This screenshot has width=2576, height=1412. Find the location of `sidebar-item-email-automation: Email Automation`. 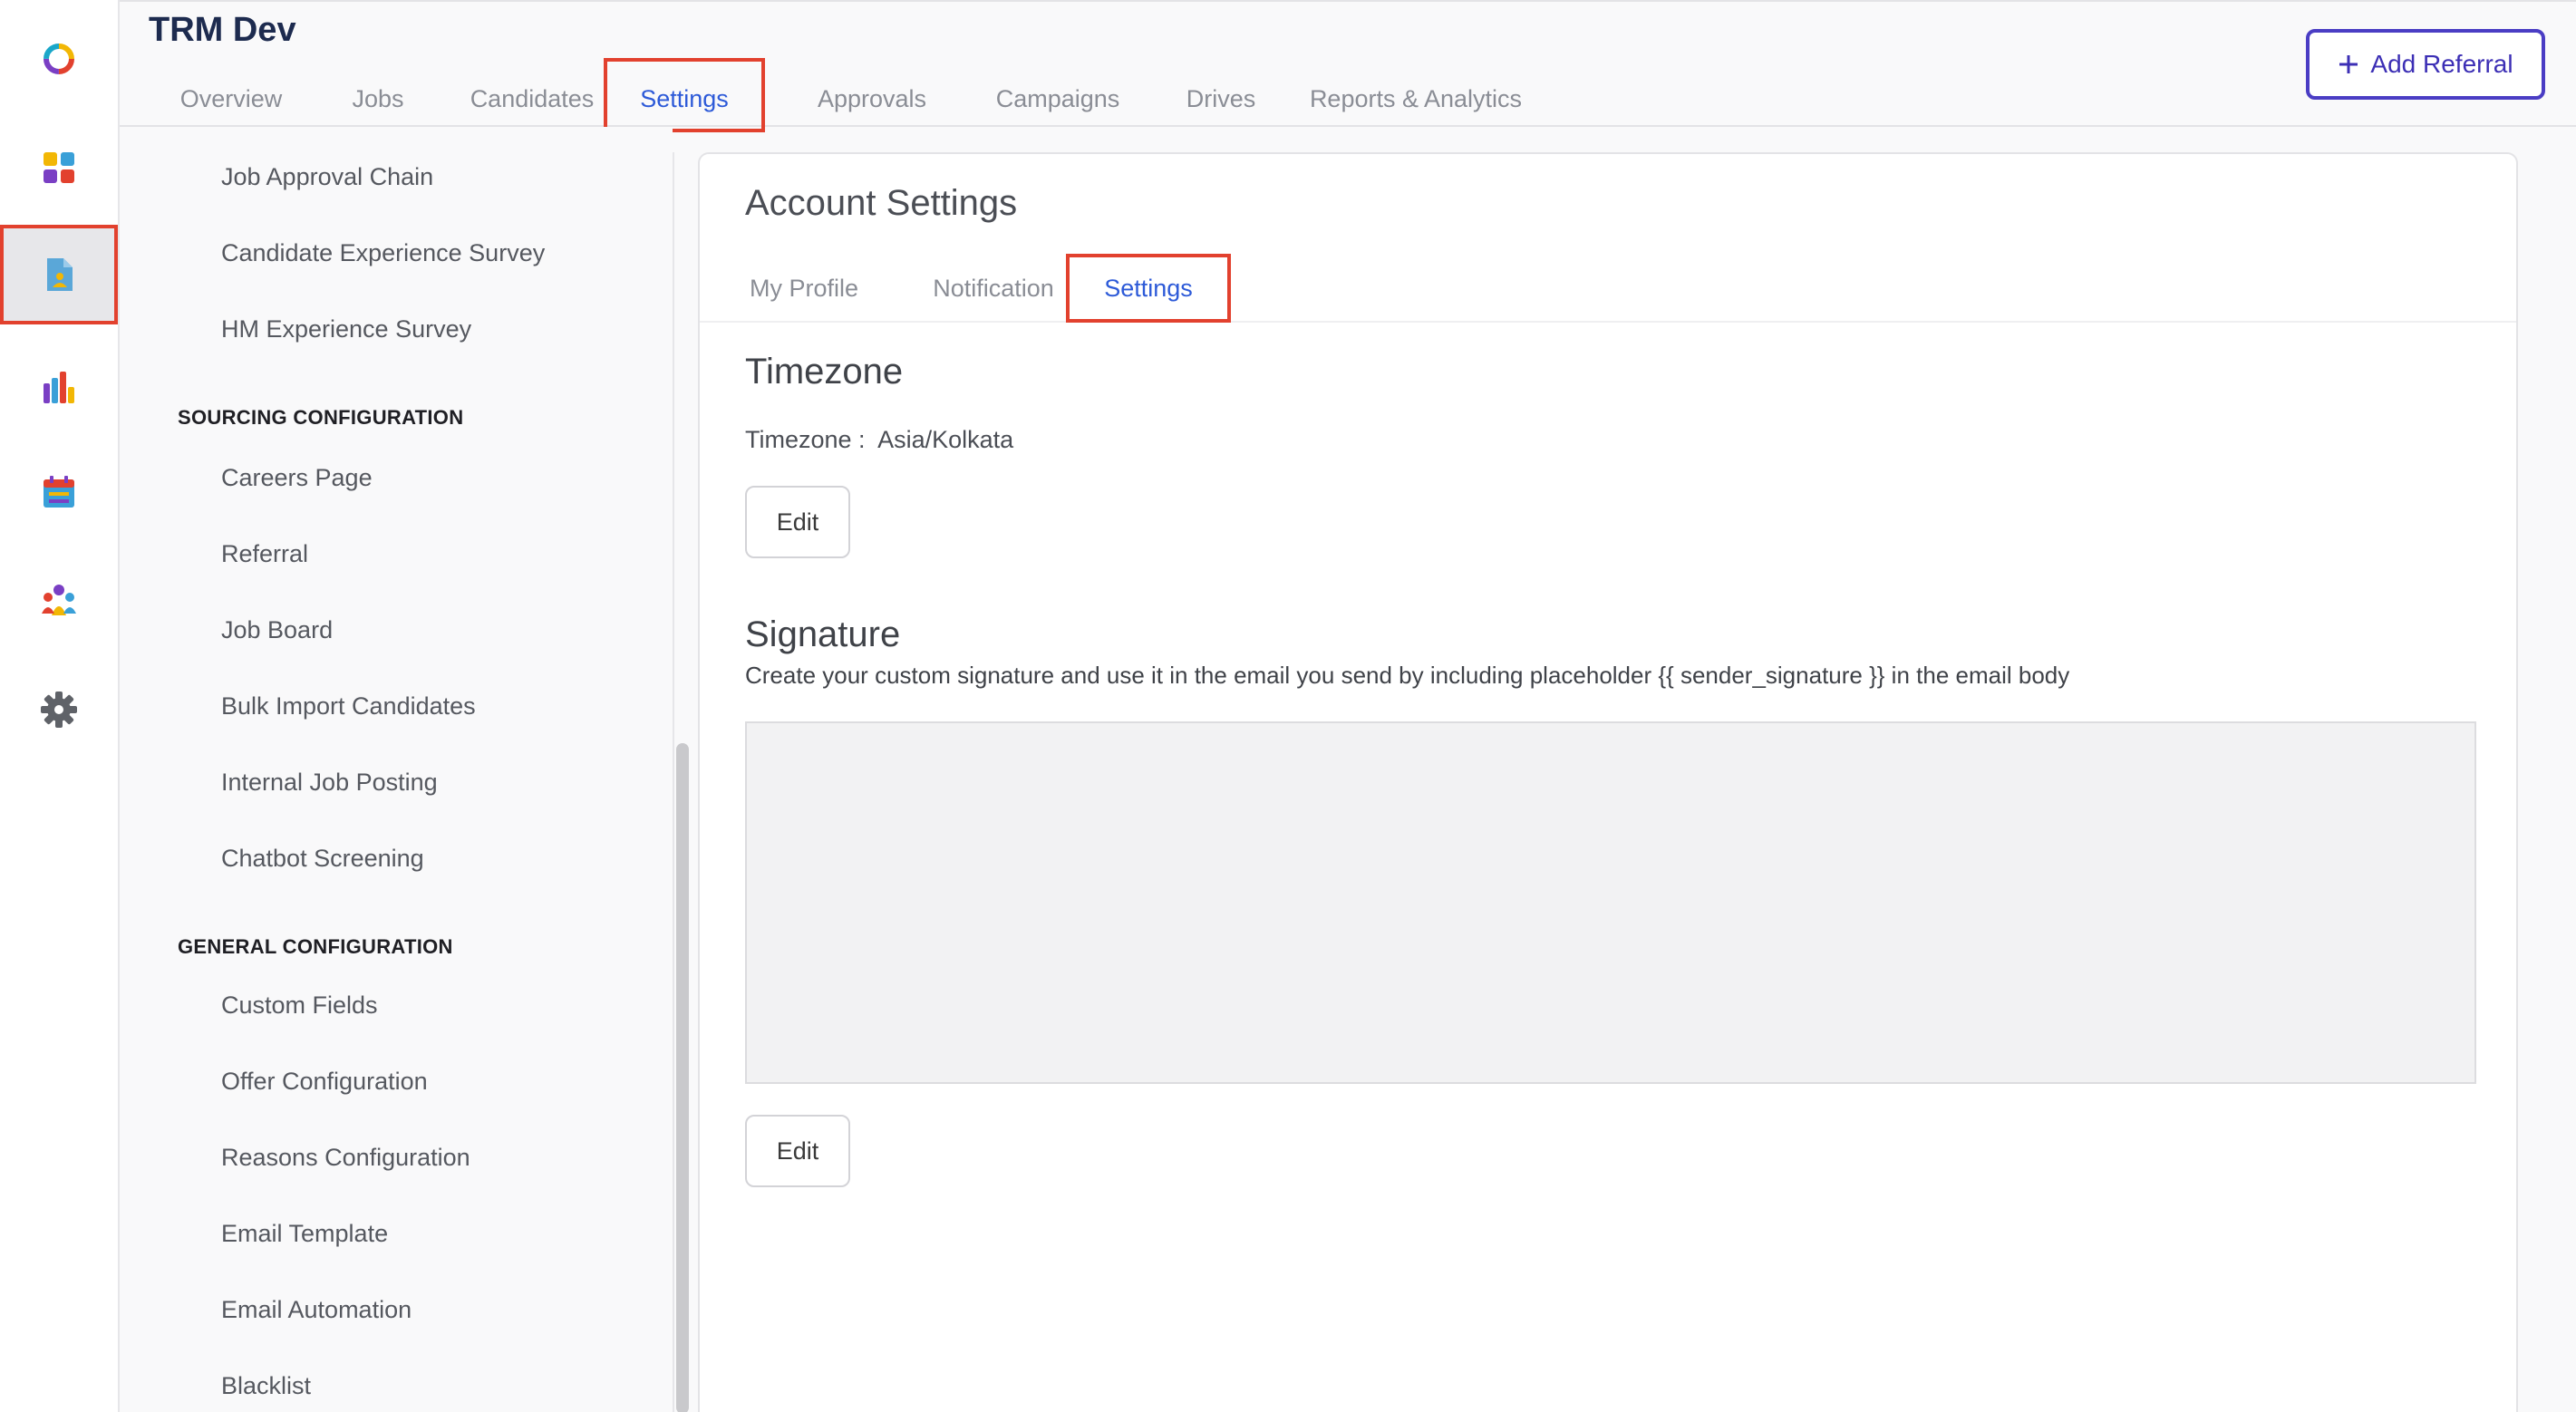

sidebar-item-email-automation: Email Automation is located at coordinates (316, 1310).